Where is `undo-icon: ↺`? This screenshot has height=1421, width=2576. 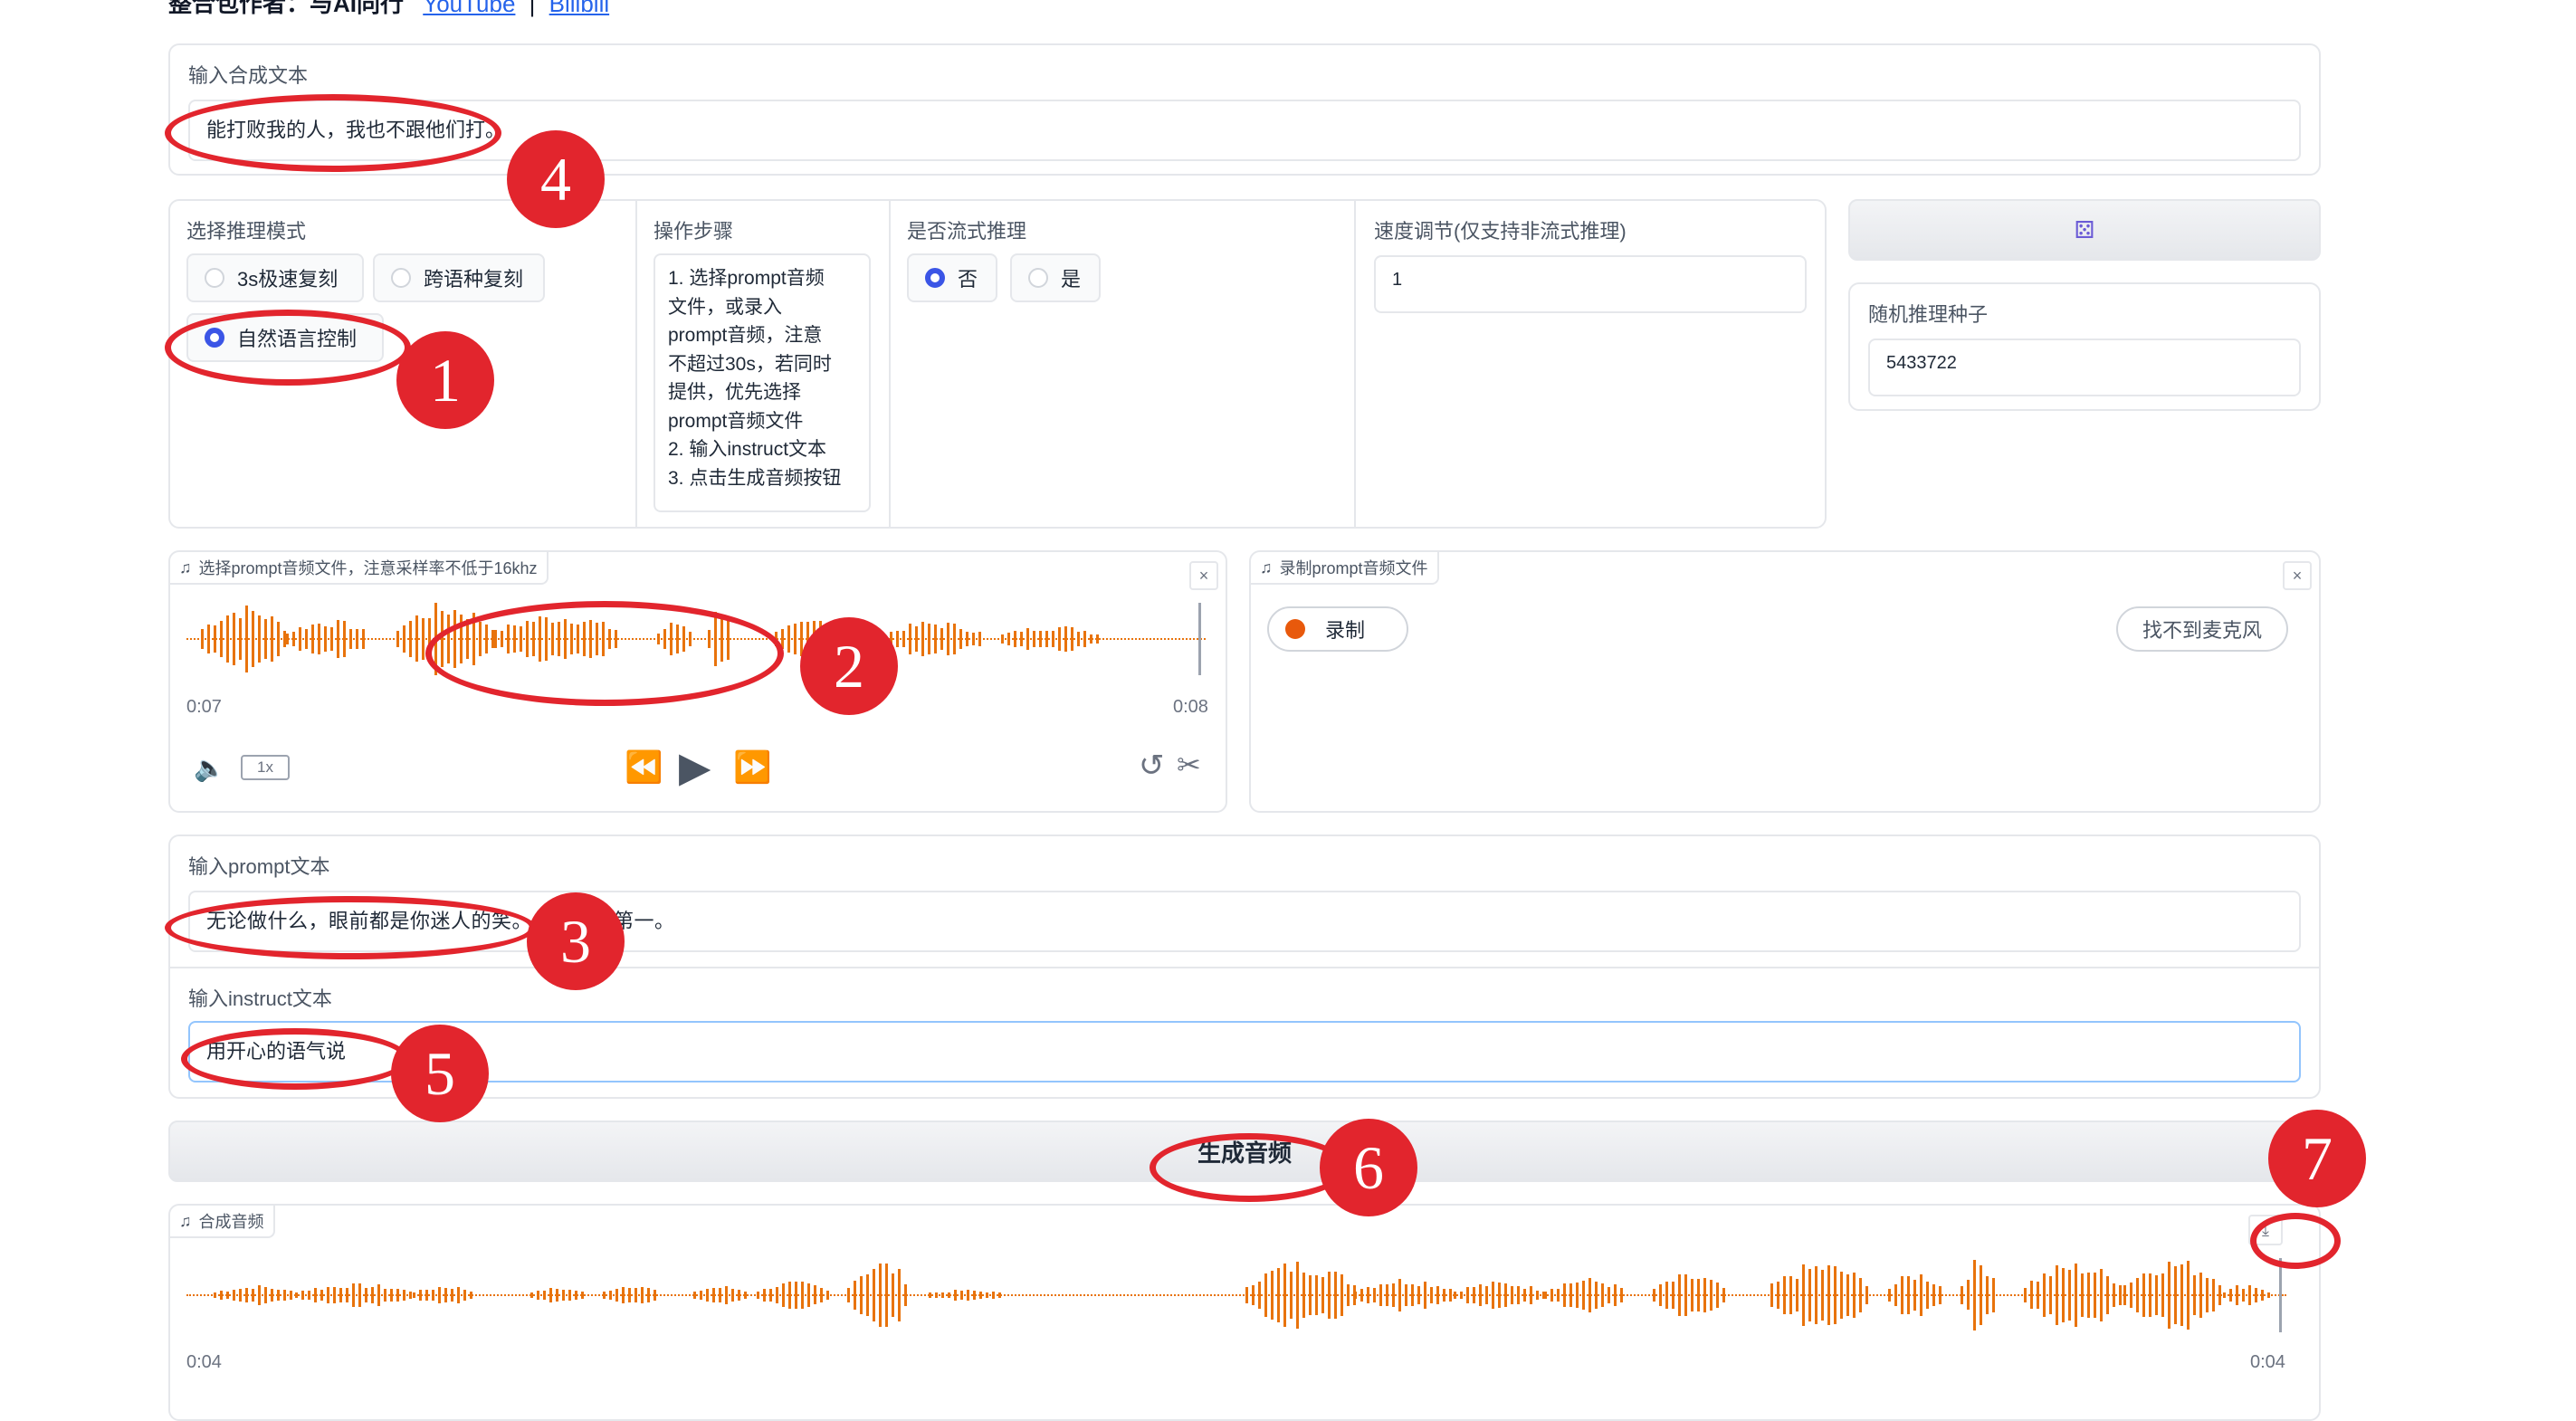 undo-icon: ↺ is located at coordinates (1152, 766).